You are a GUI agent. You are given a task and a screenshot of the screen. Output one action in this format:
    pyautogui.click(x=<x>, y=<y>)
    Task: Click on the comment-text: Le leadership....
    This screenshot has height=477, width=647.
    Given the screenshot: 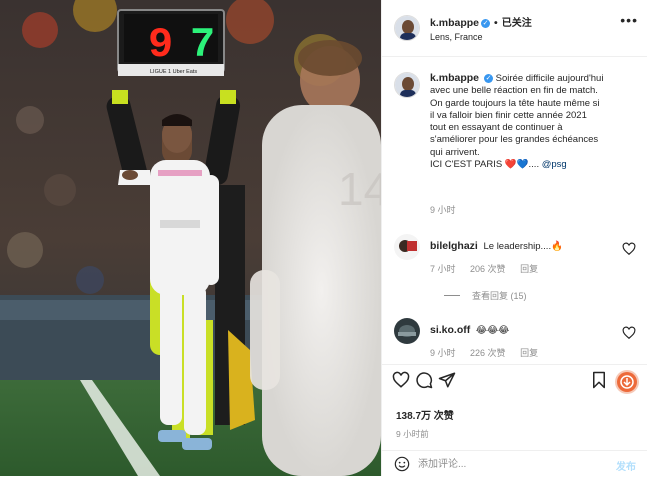 What is the action you would take?
    pyautogui.click(x=517, y=246)
    